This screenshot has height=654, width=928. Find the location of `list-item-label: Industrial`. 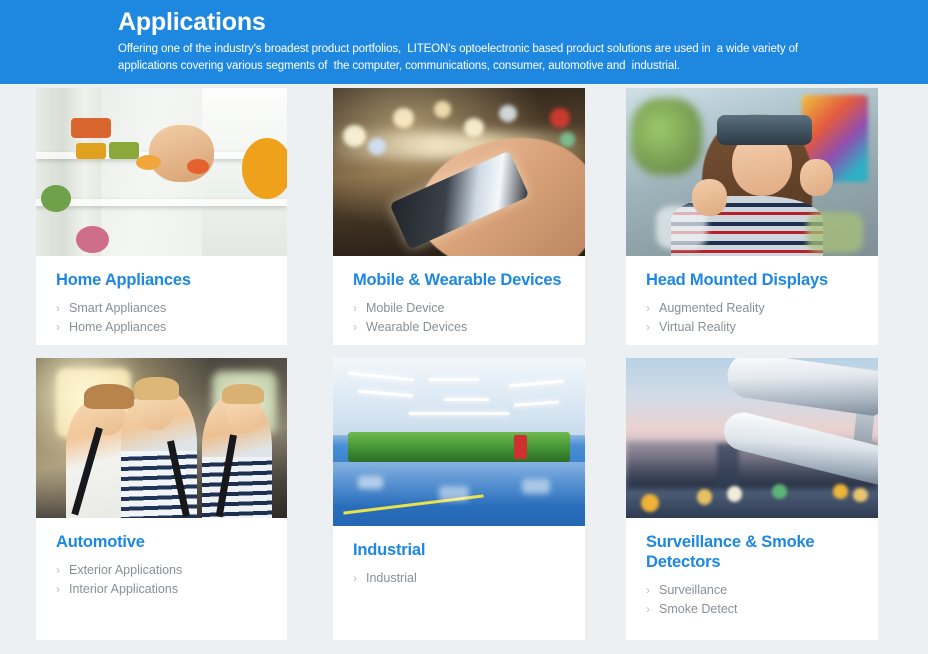

list-item-label: Industrial is located at coordinates (391, 578).